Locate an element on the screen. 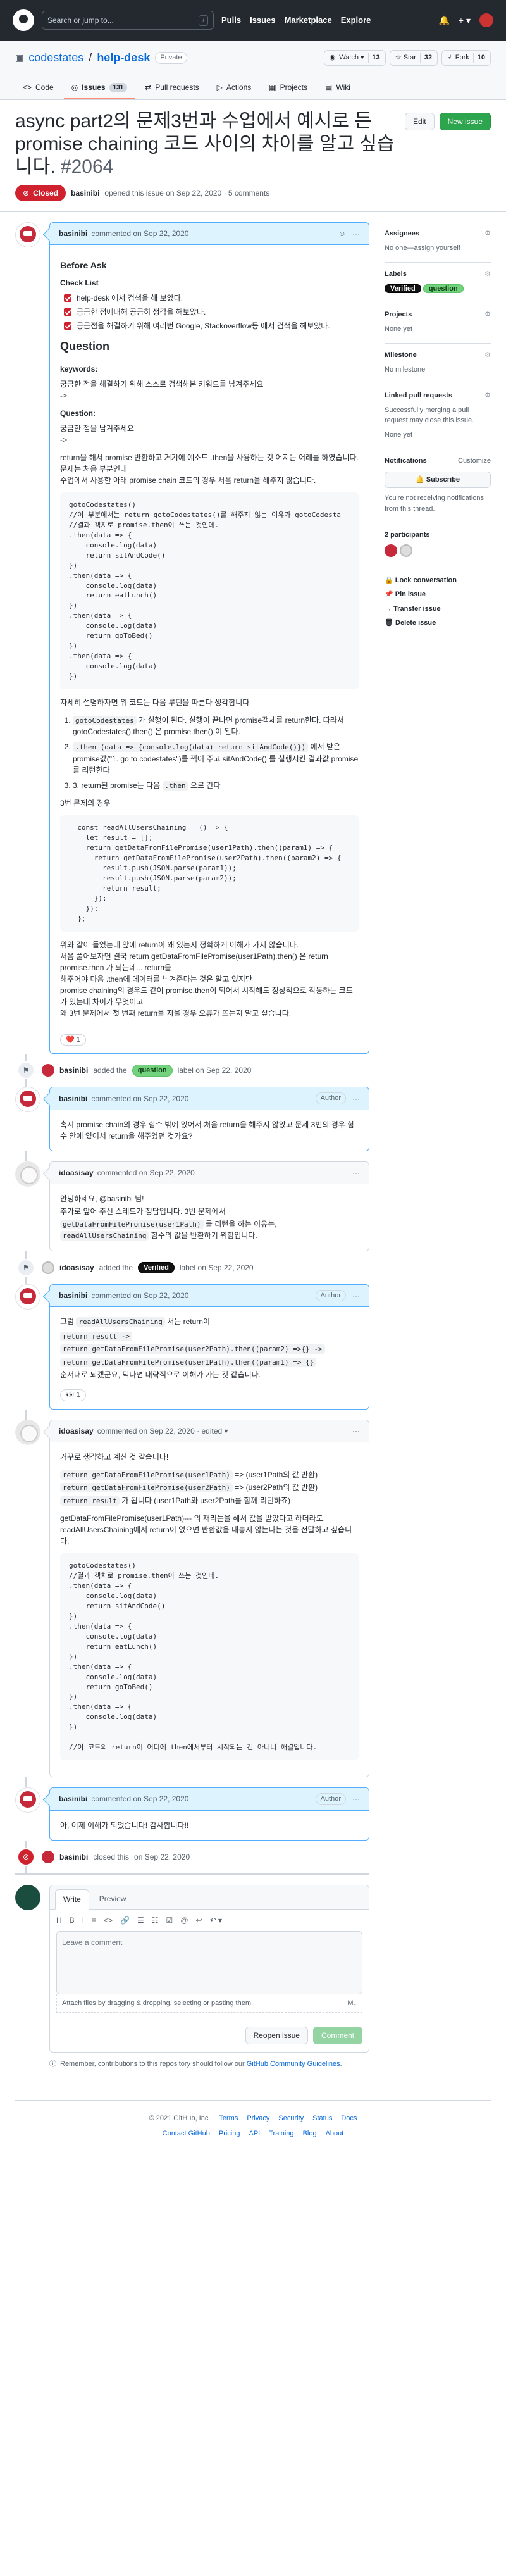 The image size is (506, 2576). footer-link: Terms is located at coordinates (228, 2118).